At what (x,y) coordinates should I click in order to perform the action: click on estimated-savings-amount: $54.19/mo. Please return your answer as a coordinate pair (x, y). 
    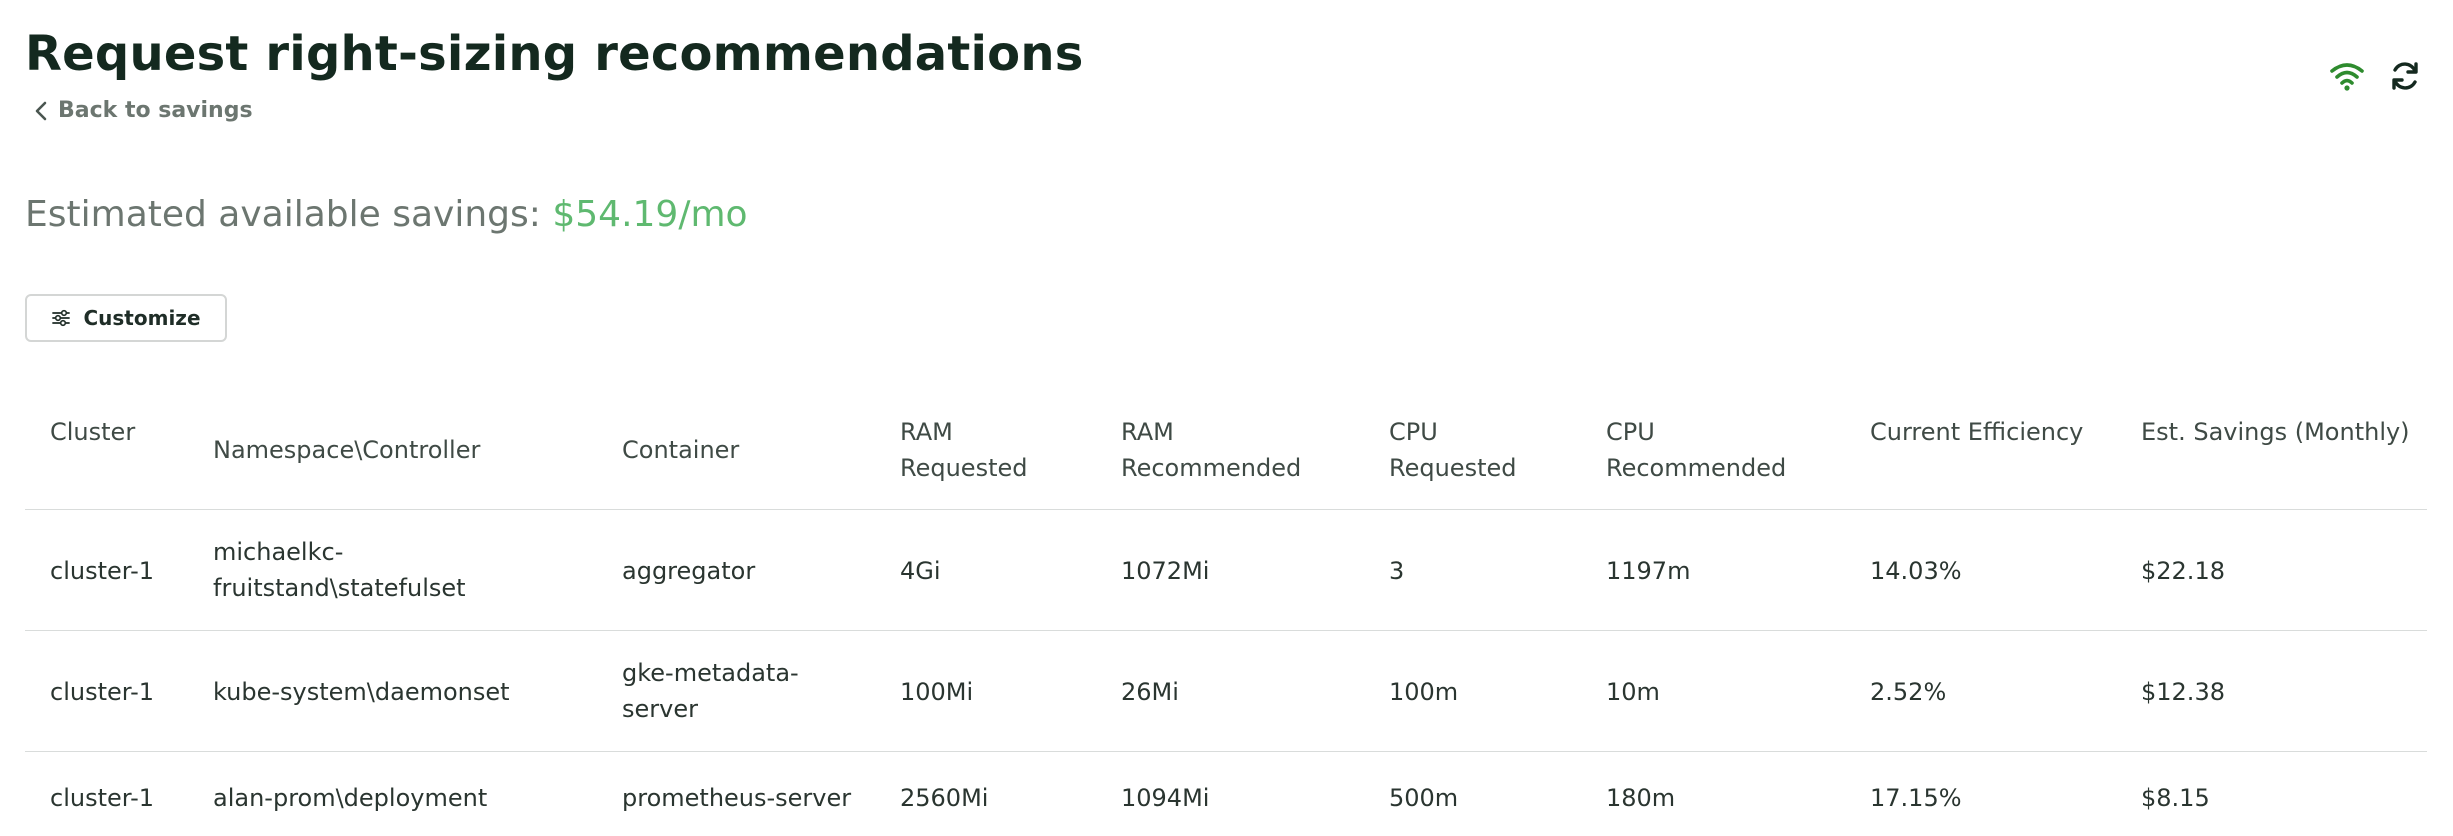
    Looking at the image, I should click on (650, 214).